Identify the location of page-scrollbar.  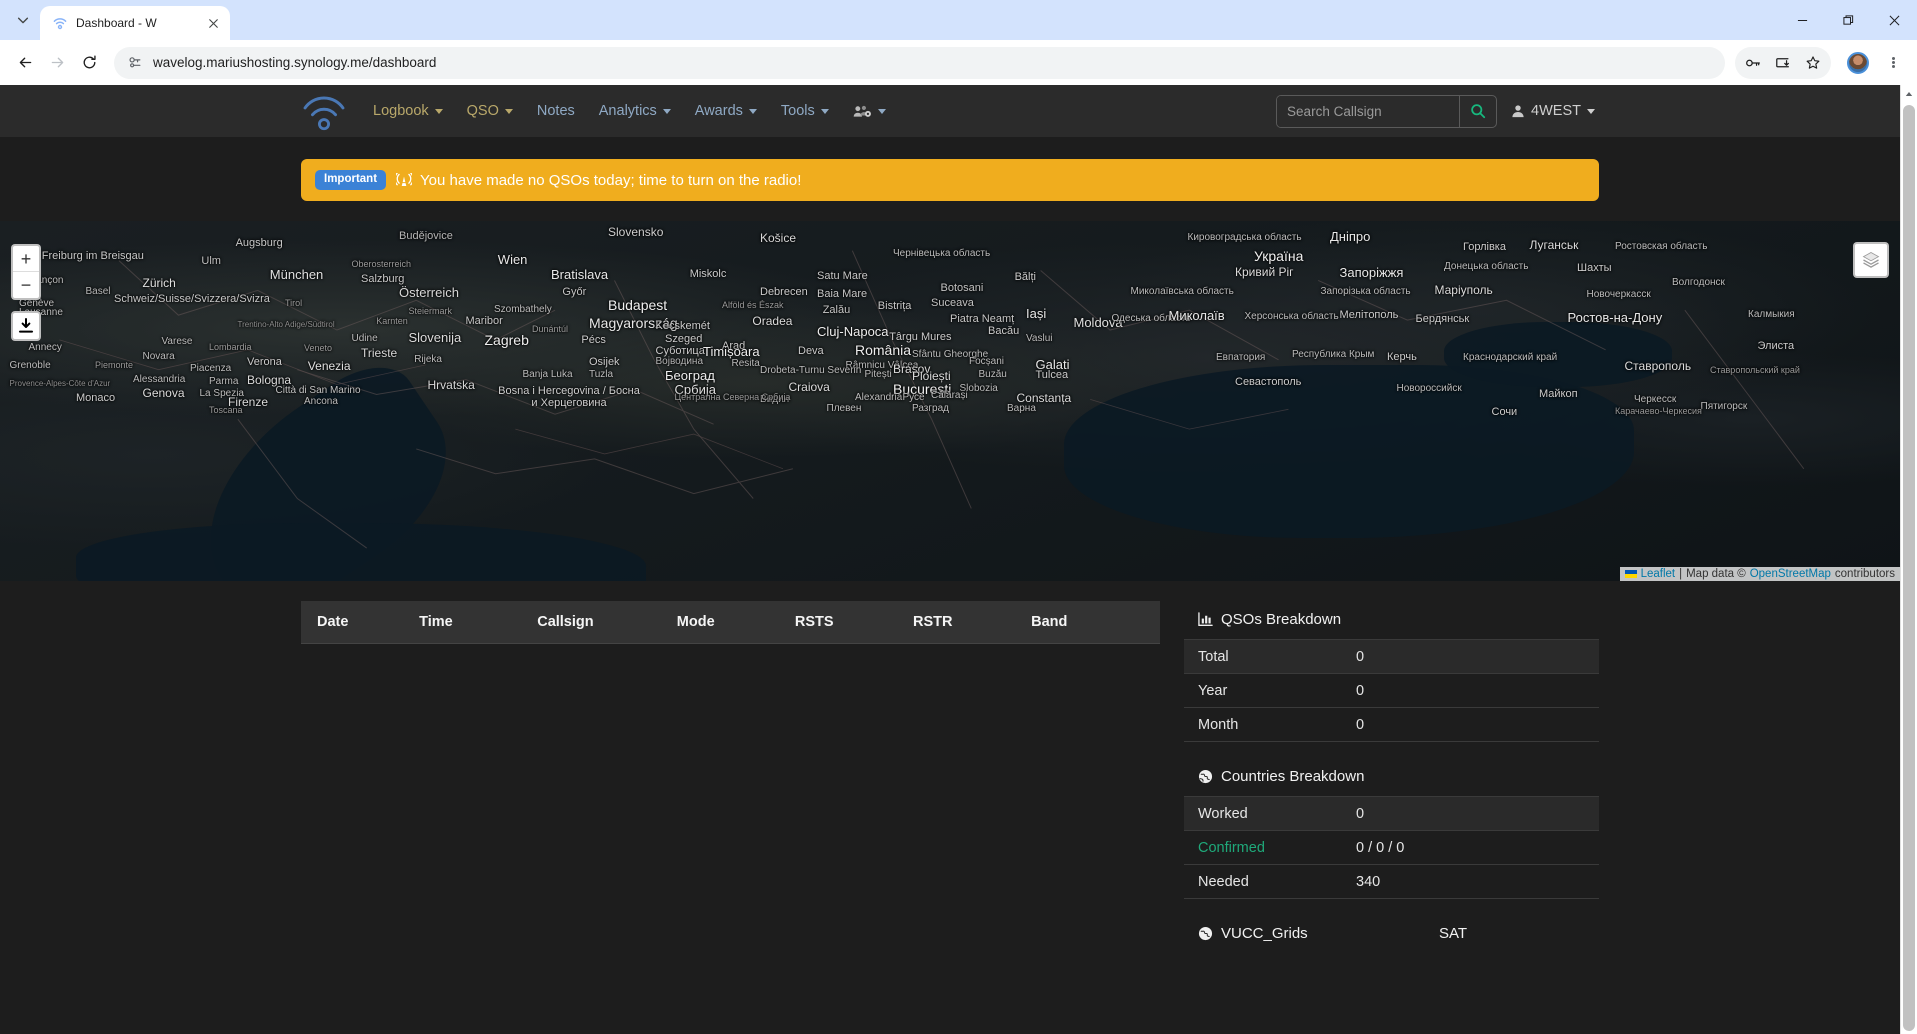
(1908, 559).